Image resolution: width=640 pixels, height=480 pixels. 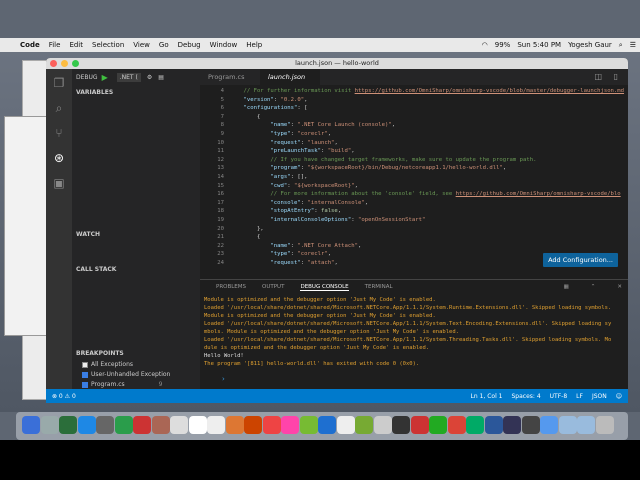 I want to click on minimize-button, so click(x=64, y=63).